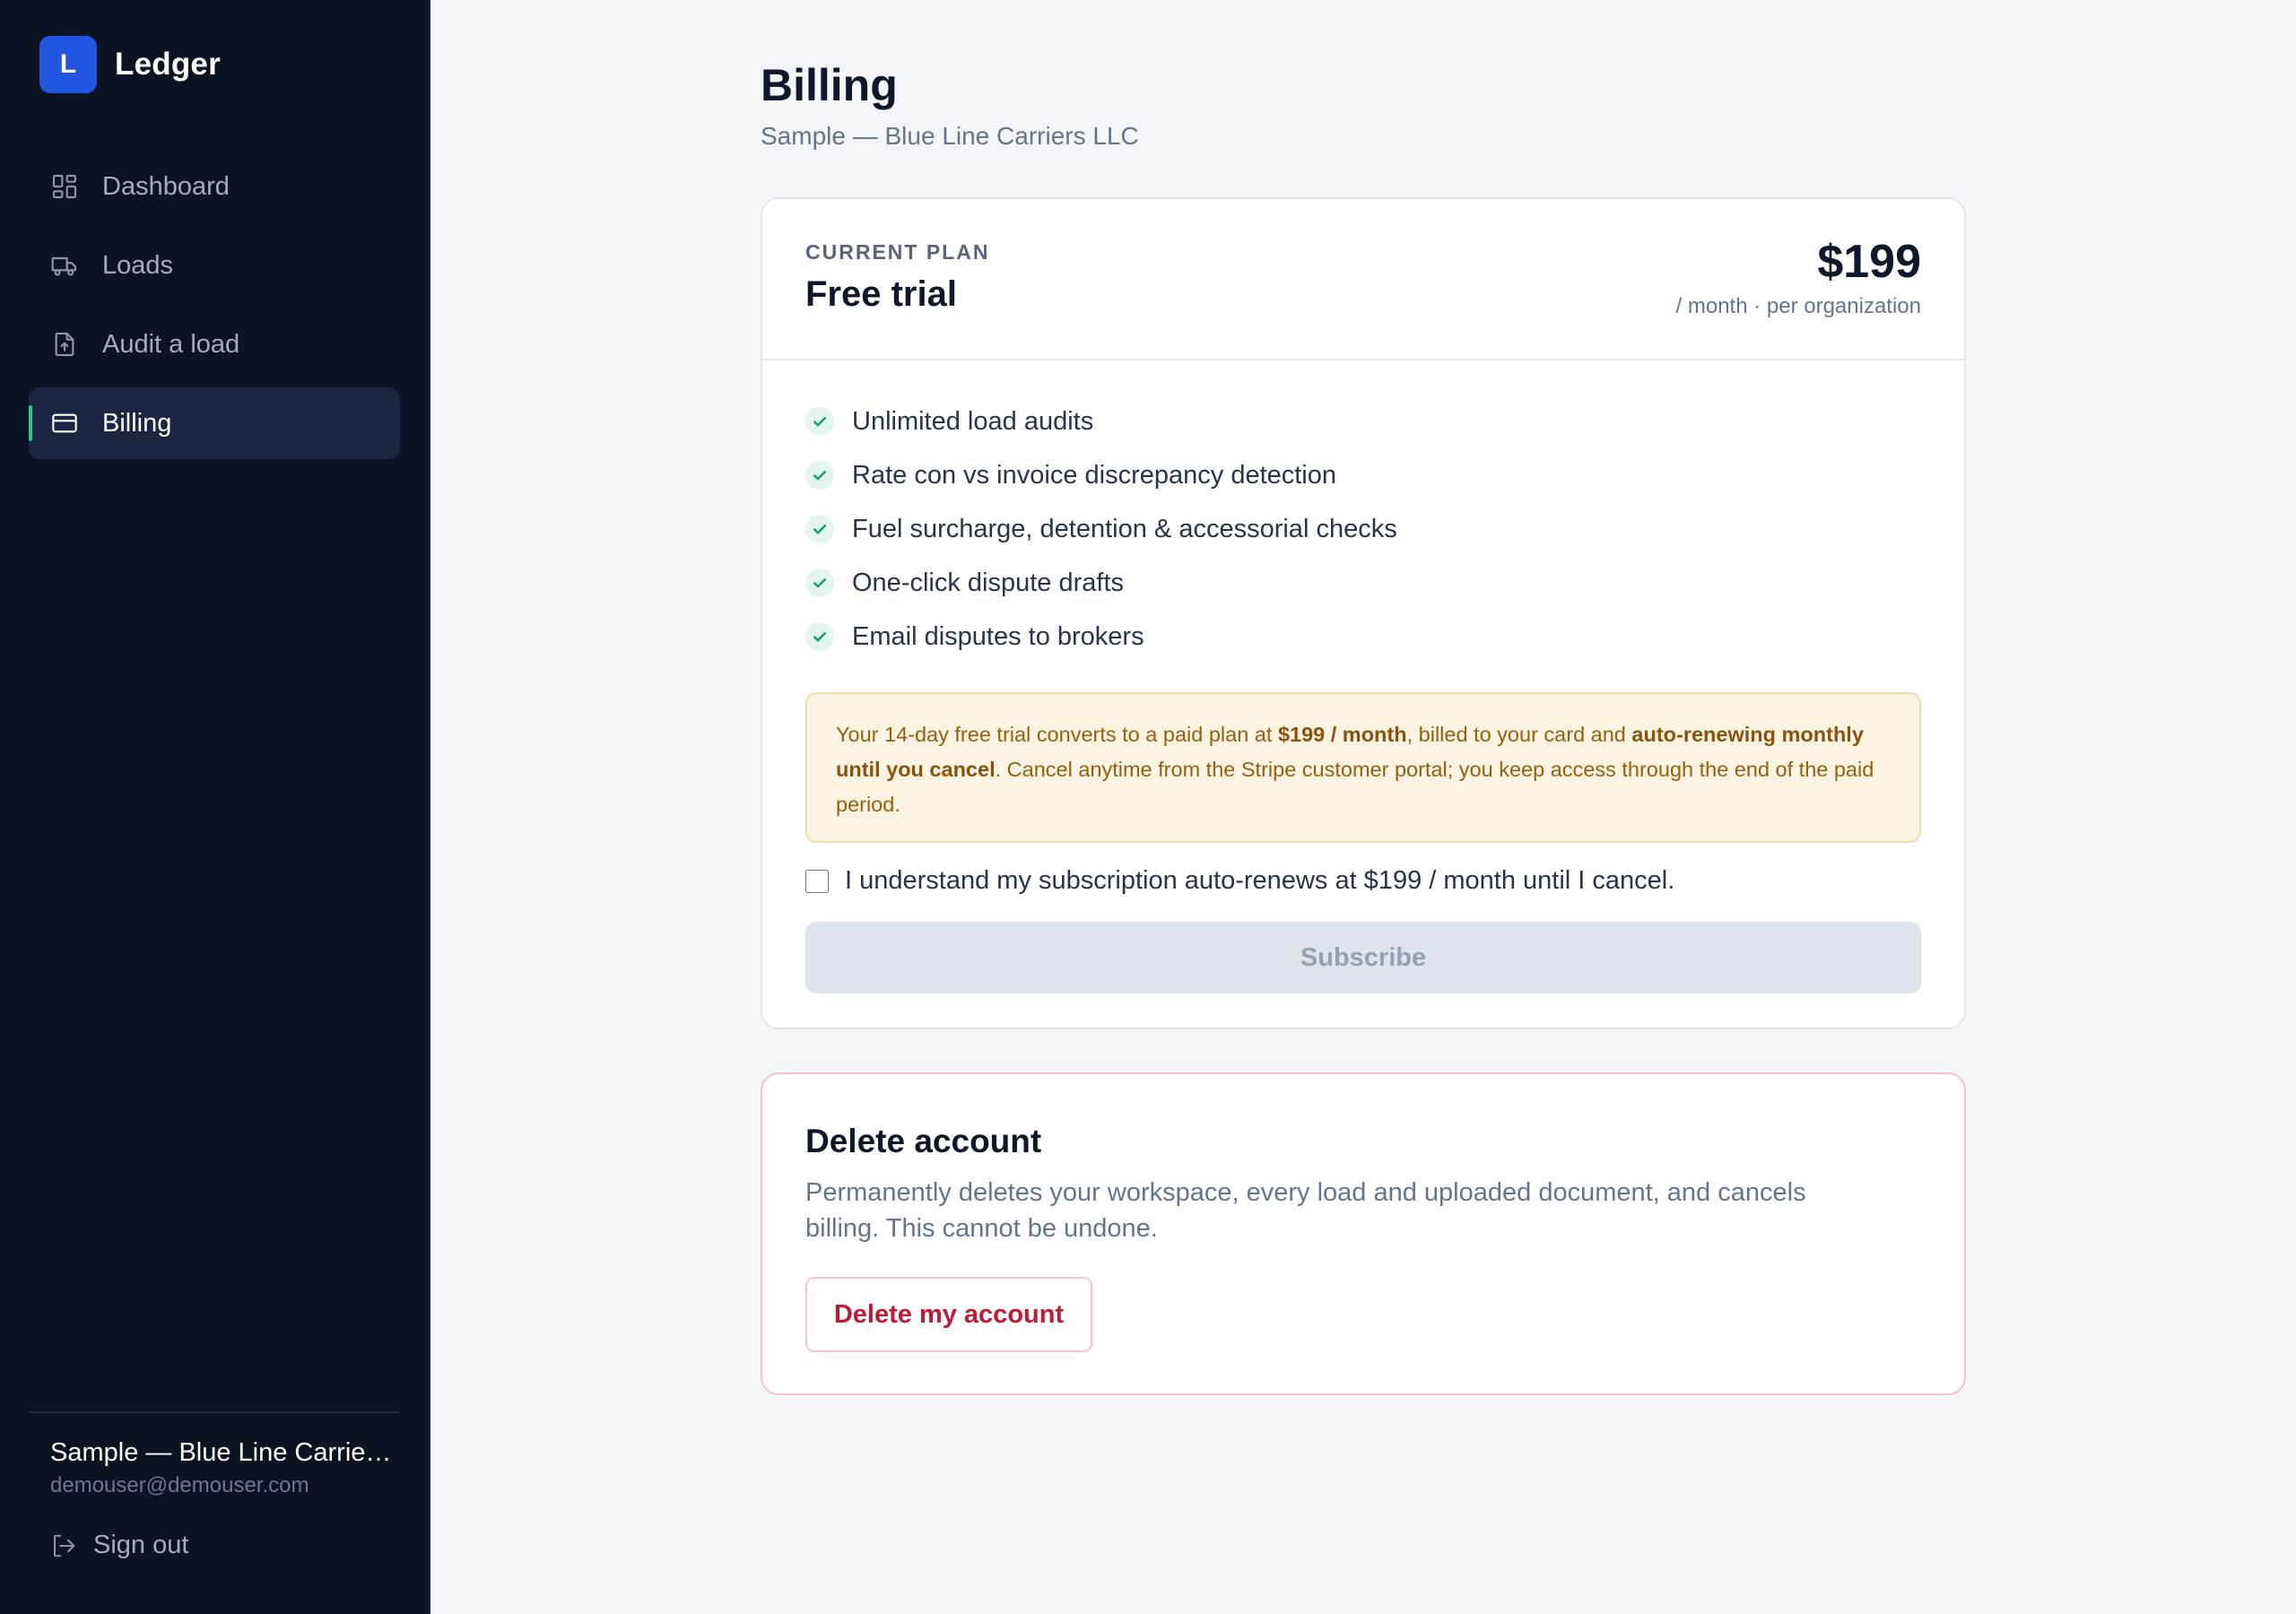  I want to click on sign-out-label: Sign out, so click(141, 1545).